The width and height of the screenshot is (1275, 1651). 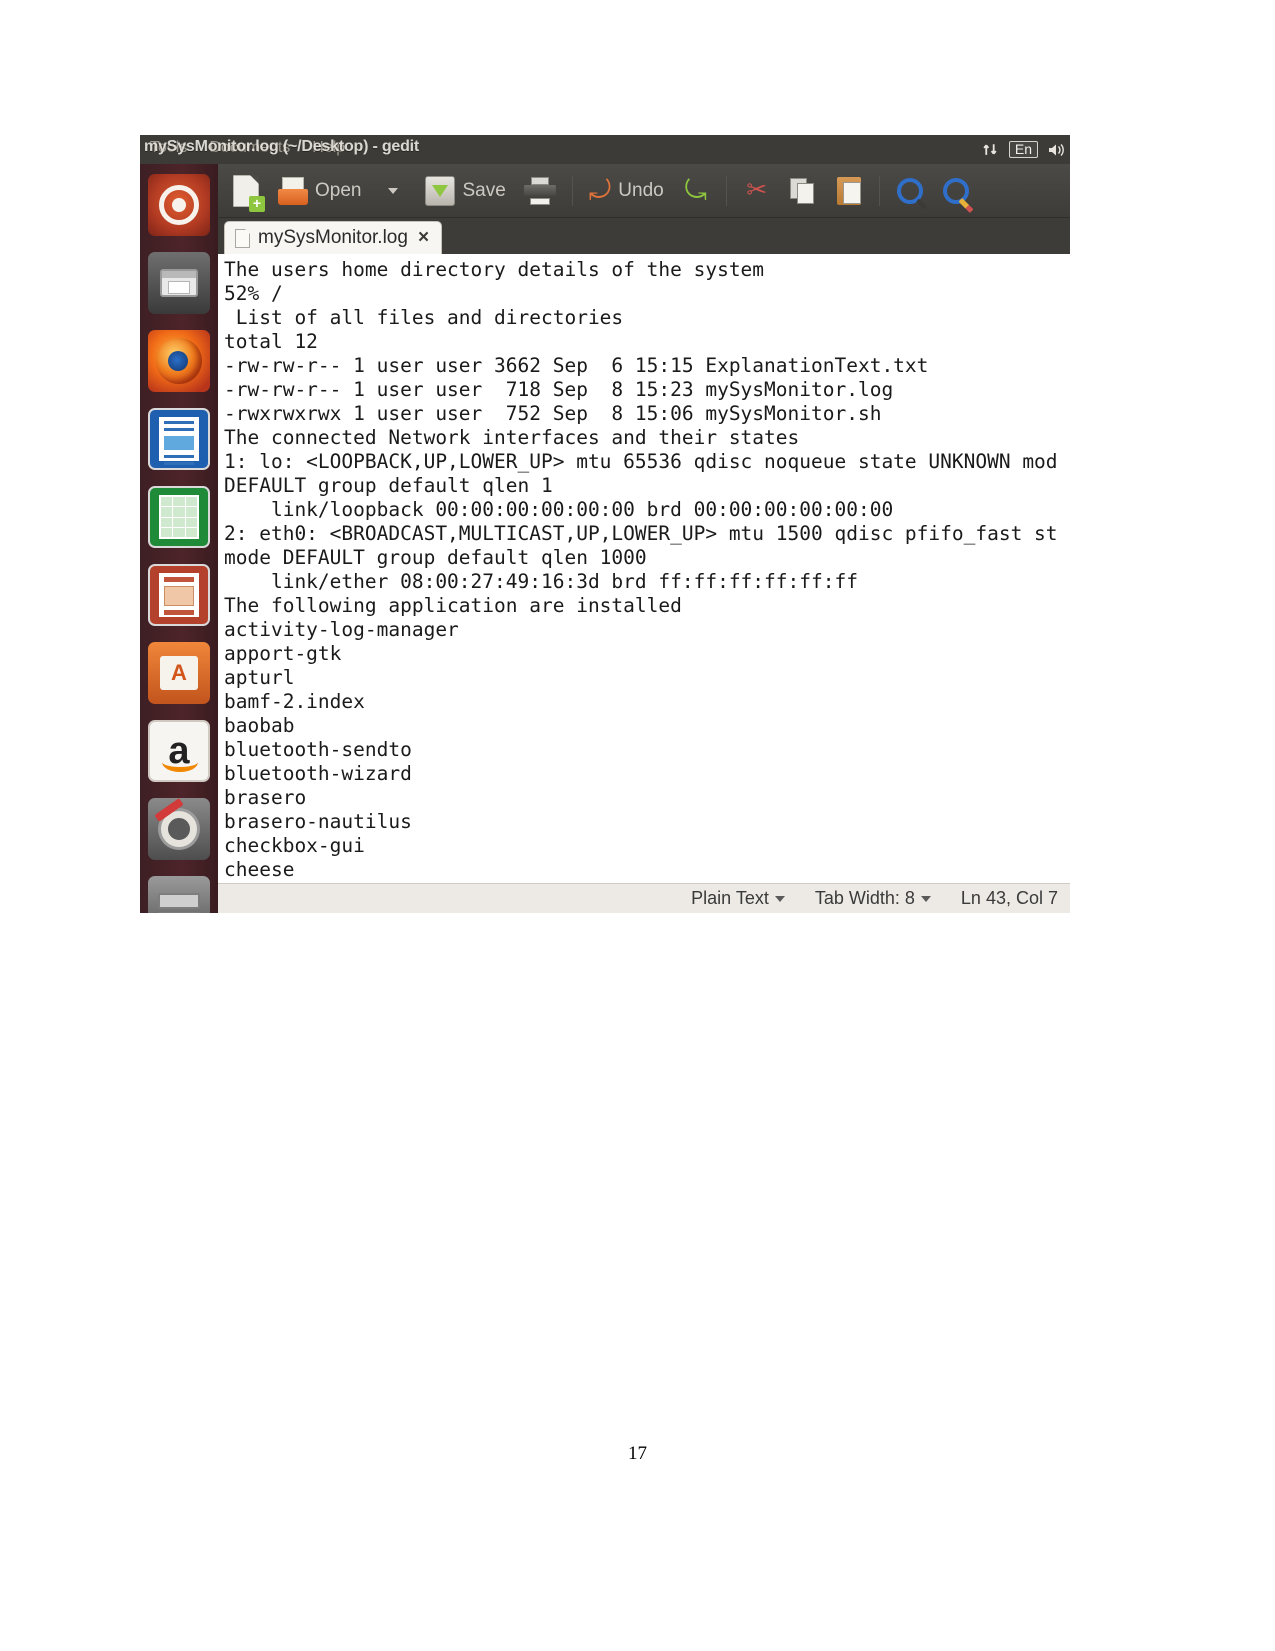 I want to click on undo-arrow-icon: ⤾, so click(x=600, y=190).